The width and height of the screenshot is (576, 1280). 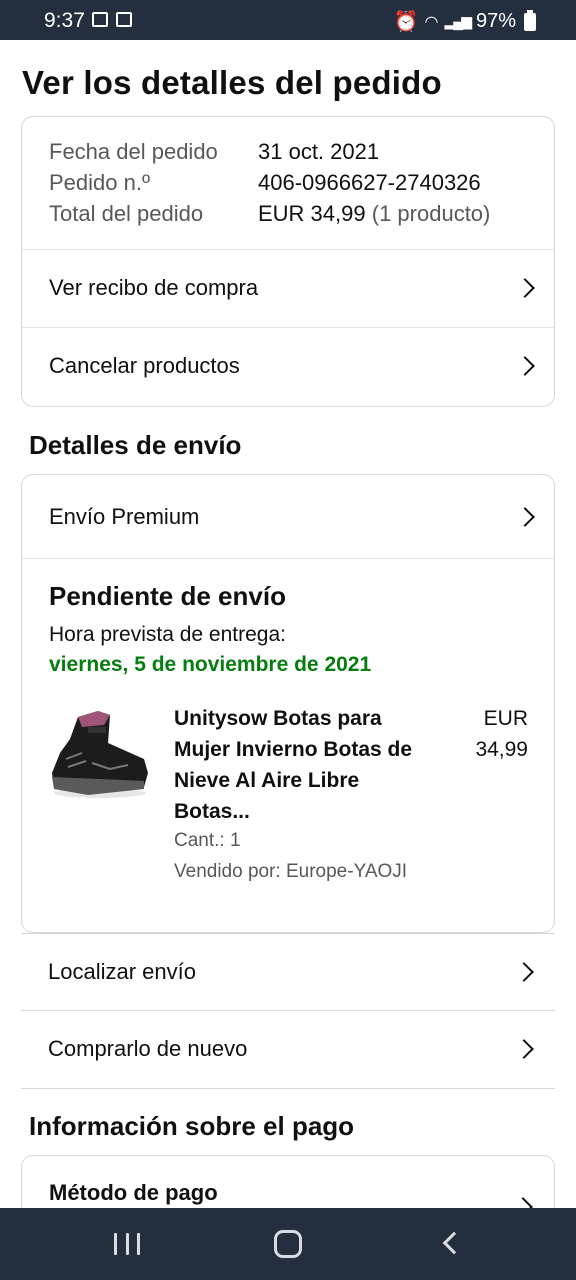 What do you see at coordinates (99, 182) in the screenshot?
I see `order-number-label: Pedido n.º` at bounding box center [99, 182].